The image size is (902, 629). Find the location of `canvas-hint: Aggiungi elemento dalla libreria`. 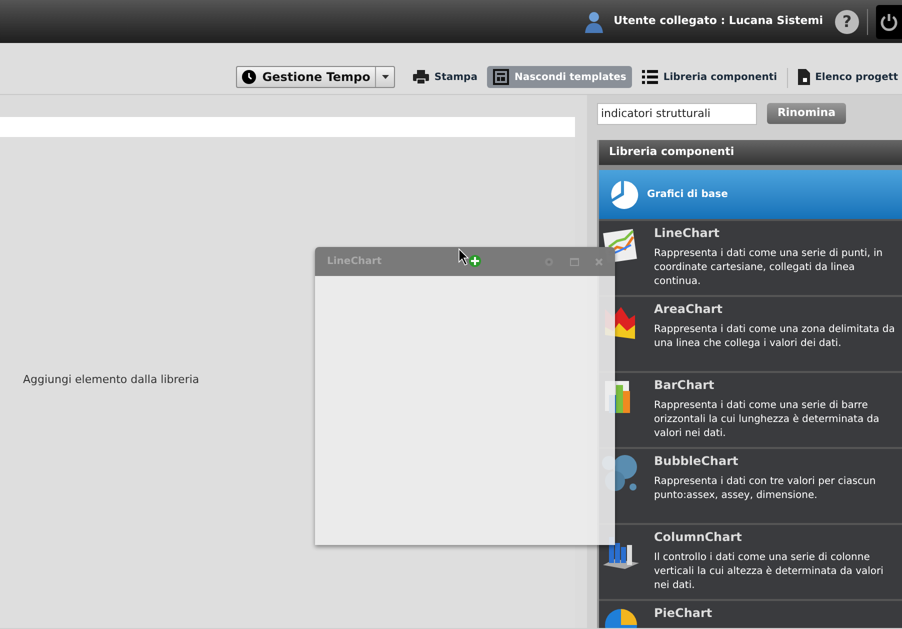

canvas-hint: Aggiungi elemento dalla libreria is located at coordinates (111, 380).